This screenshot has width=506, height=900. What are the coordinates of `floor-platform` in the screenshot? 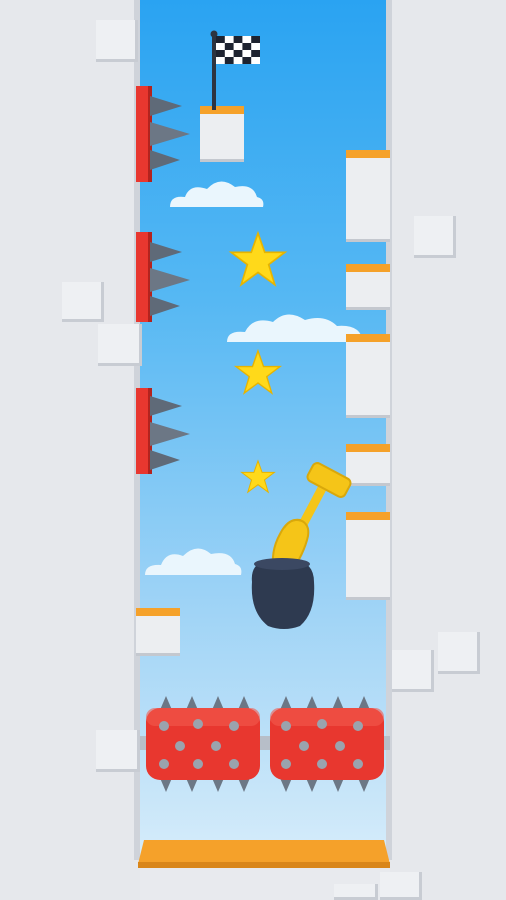 It's located at (264, 854).